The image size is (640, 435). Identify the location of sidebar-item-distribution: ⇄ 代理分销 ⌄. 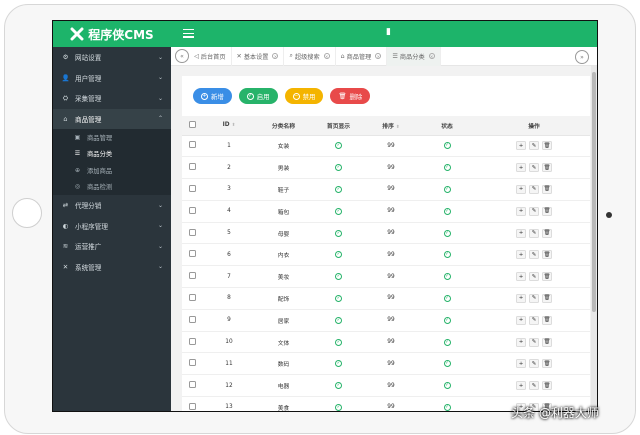
(112, 205).